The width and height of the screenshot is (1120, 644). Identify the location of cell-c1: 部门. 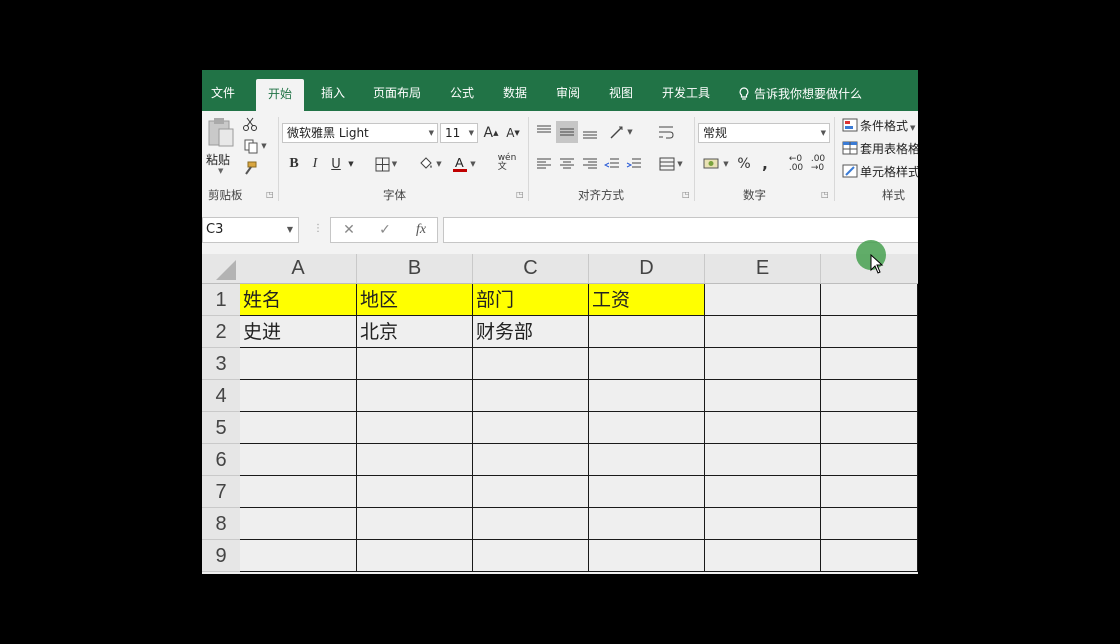
(531, 300).